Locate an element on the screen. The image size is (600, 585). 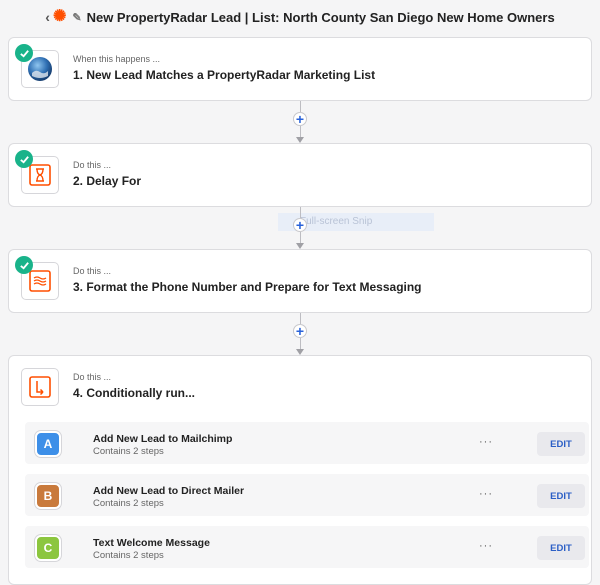
path-badge: B is located at coordinates (48, 496).